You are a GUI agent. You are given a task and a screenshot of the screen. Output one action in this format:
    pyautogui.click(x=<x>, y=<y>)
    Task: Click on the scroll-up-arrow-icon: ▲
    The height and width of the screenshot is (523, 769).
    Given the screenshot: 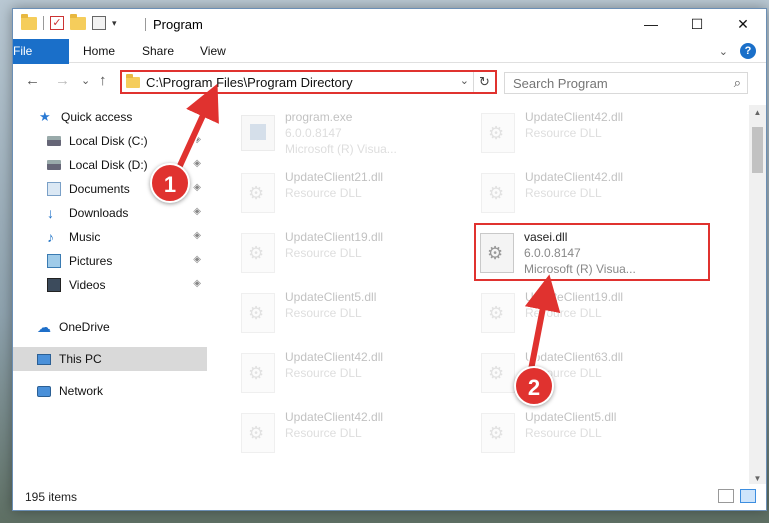 What is the action you would take?
    pyautogui.click(x=757, y=113)
    